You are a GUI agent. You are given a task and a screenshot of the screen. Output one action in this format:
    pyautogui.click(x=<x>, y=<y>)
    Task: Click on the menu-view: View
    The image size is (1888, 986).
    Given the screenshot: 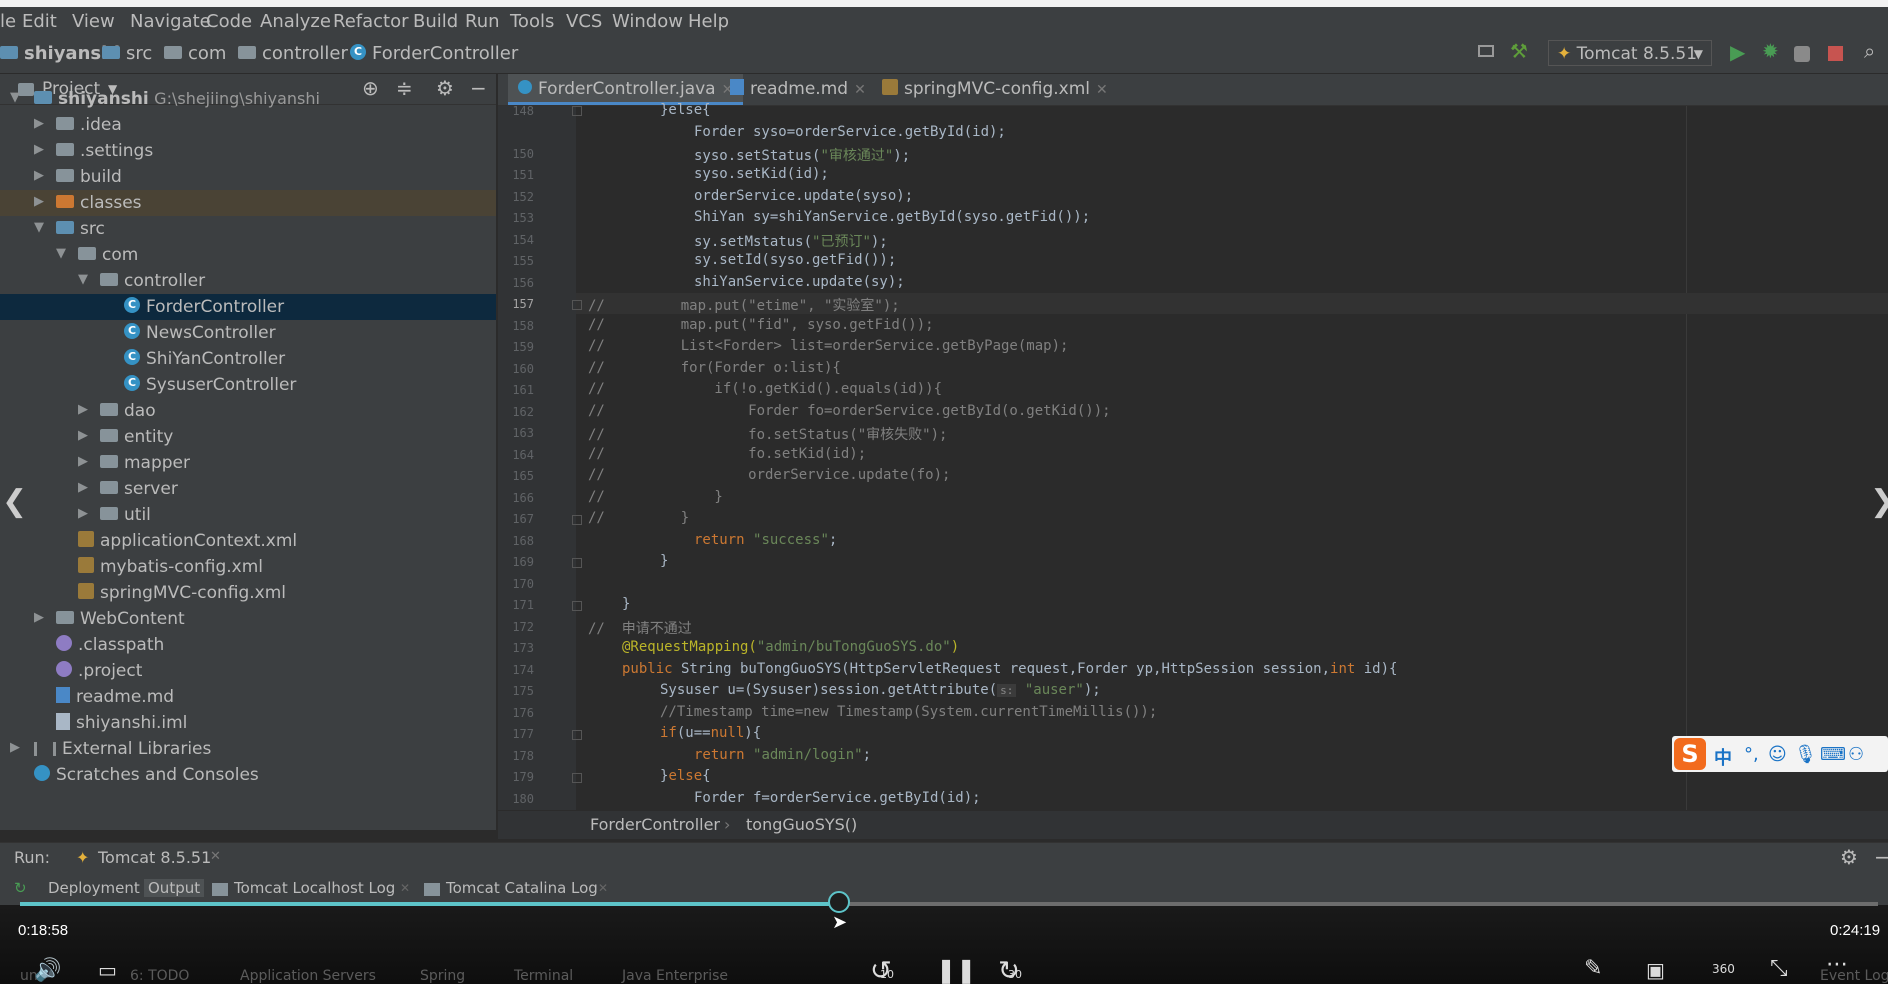 What is the action you would take?
    pyautogui.click(x=93, y=21)
    